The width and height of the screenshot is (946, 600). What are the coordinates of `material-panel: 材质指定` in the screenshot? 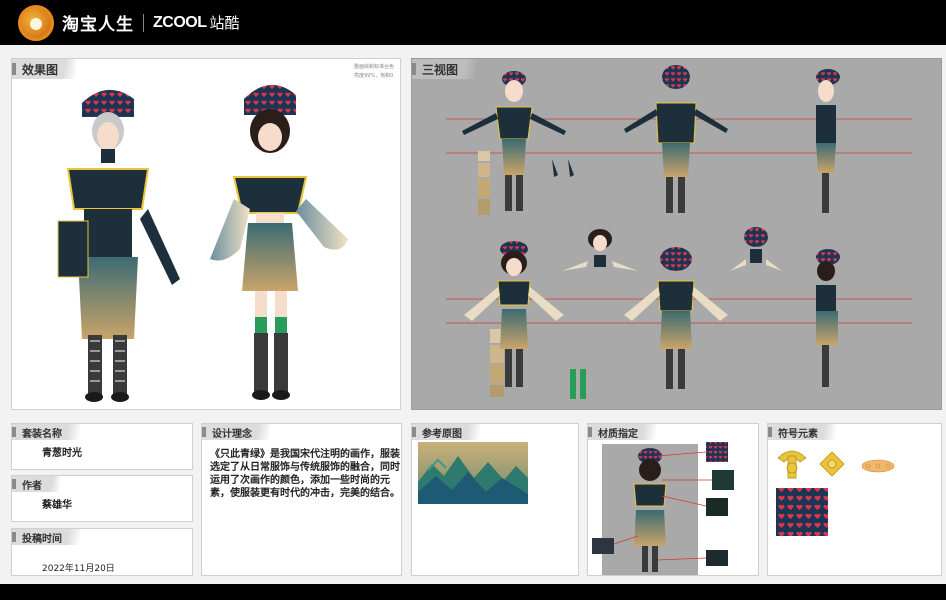 It's located at (673, 499).